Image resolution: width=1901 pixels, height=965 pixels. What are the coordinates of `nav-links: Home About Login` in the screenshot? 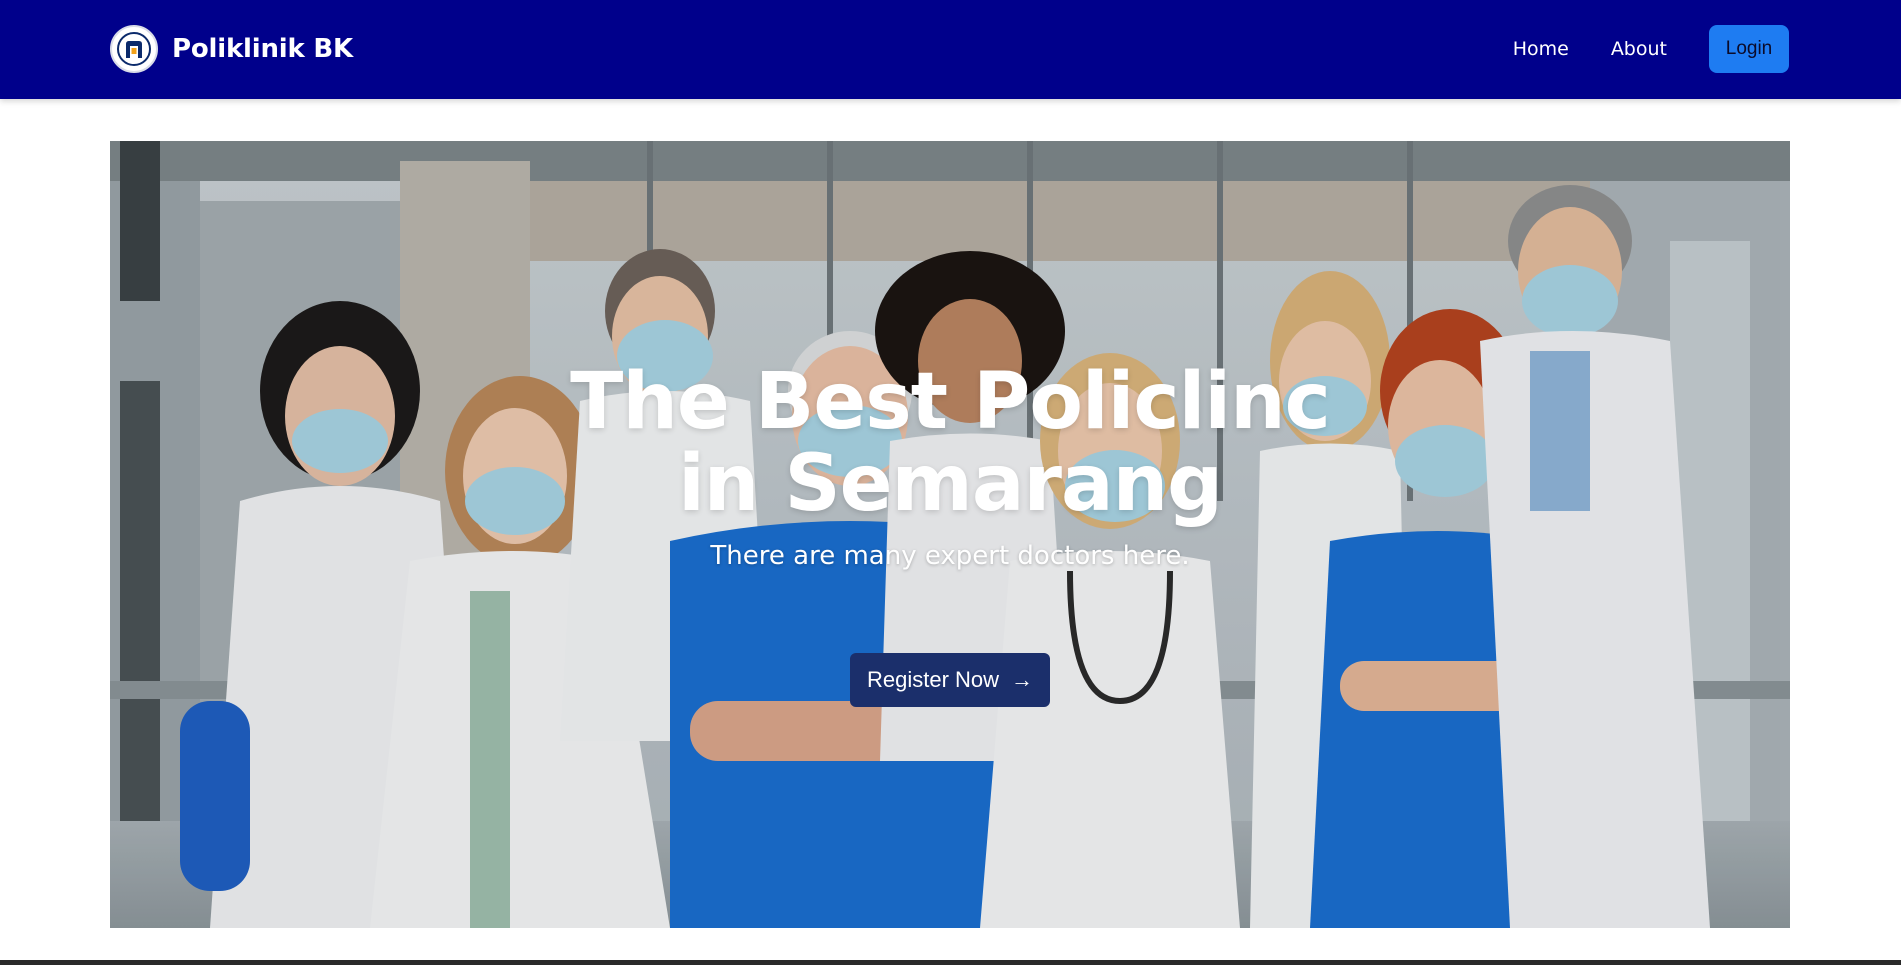 It's located at (1651, 49).